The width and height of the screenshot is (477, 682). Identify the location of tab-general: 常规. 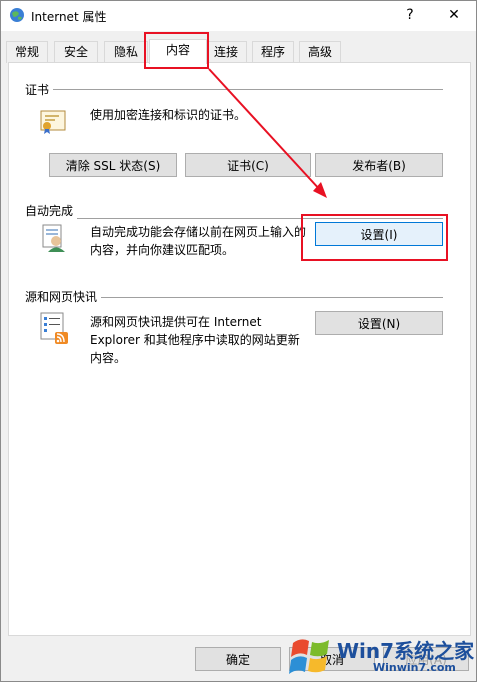
(27, 52).